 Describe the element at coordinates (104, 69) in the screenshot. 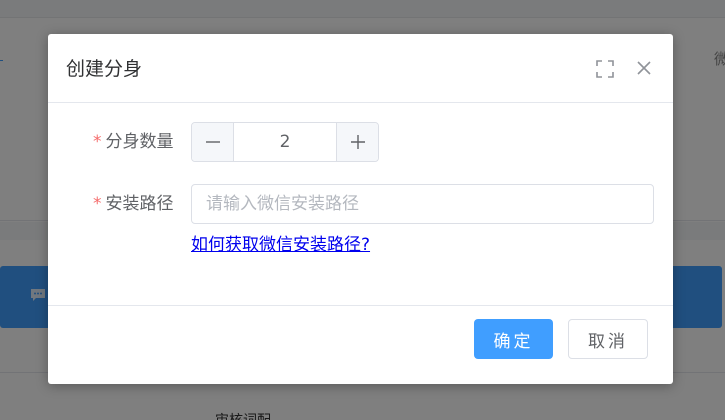

I see `dialog-title: 创建分身` at that location.